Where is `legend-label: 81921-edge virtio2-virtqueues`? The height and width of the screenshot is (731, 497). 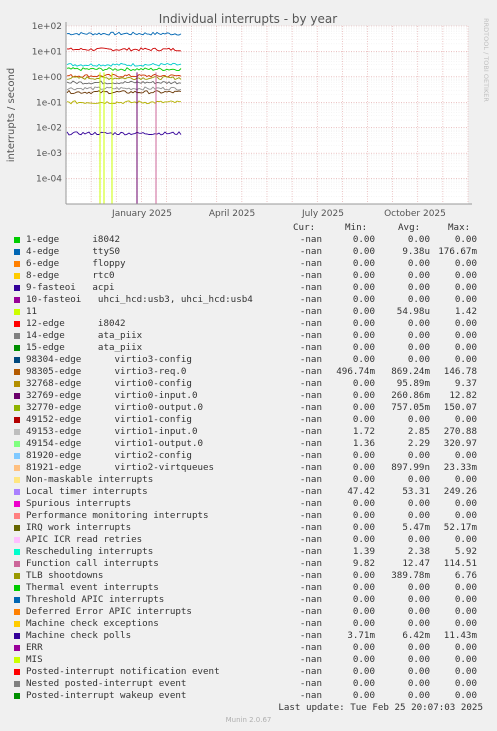 legend-label: 81921-edge virtio2-virtqueues is located at coordinates (120, 467).